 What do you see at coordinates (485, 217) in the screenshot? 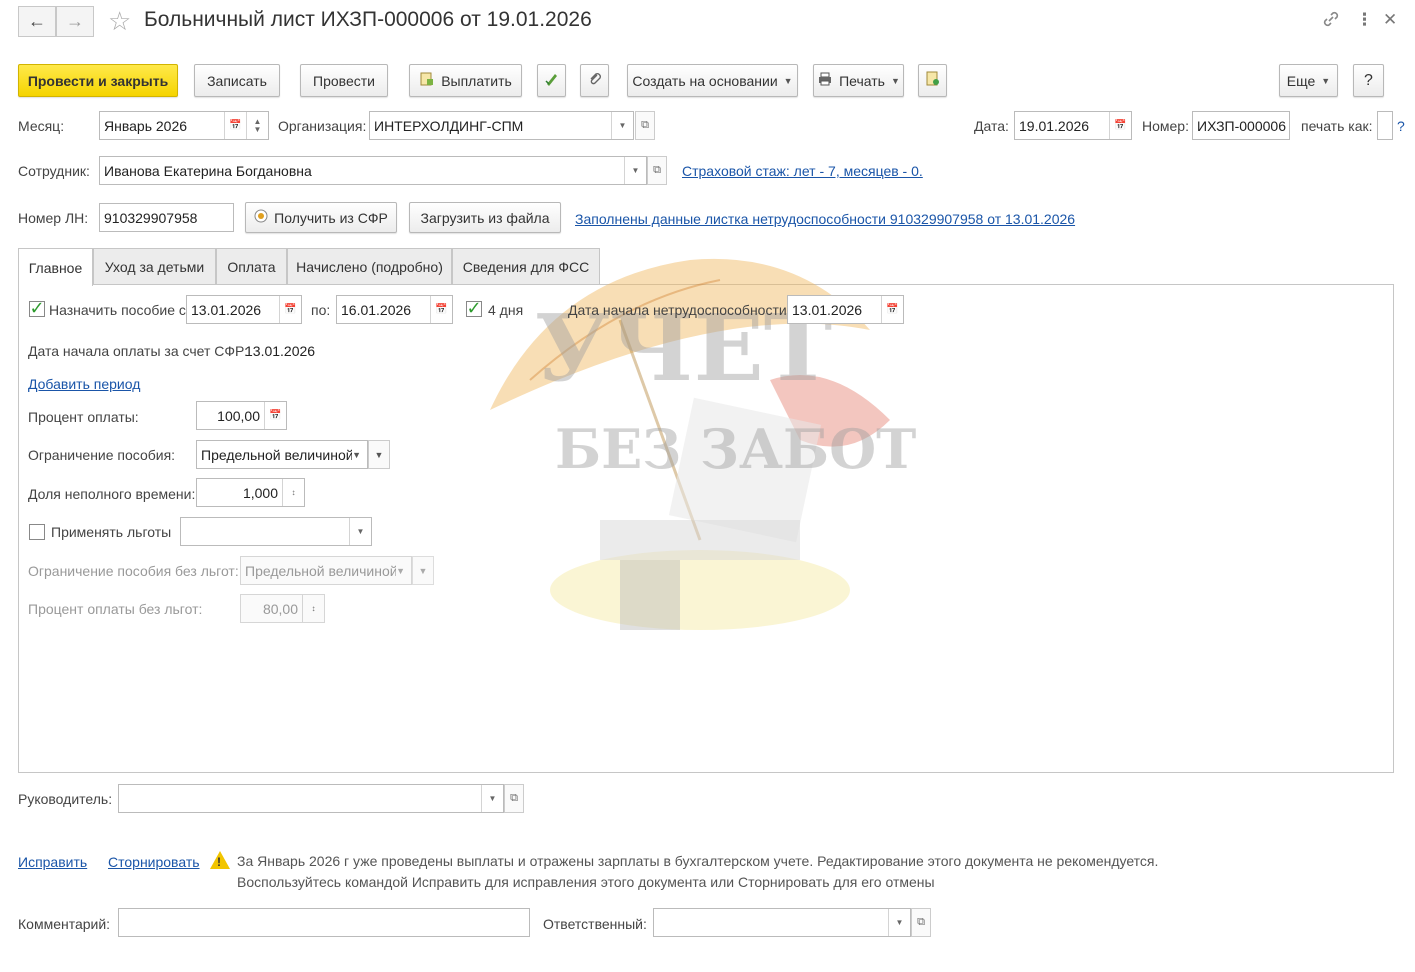
I see `load-from-file-button: Загрузить из файла` at bounding box center [485, 217].